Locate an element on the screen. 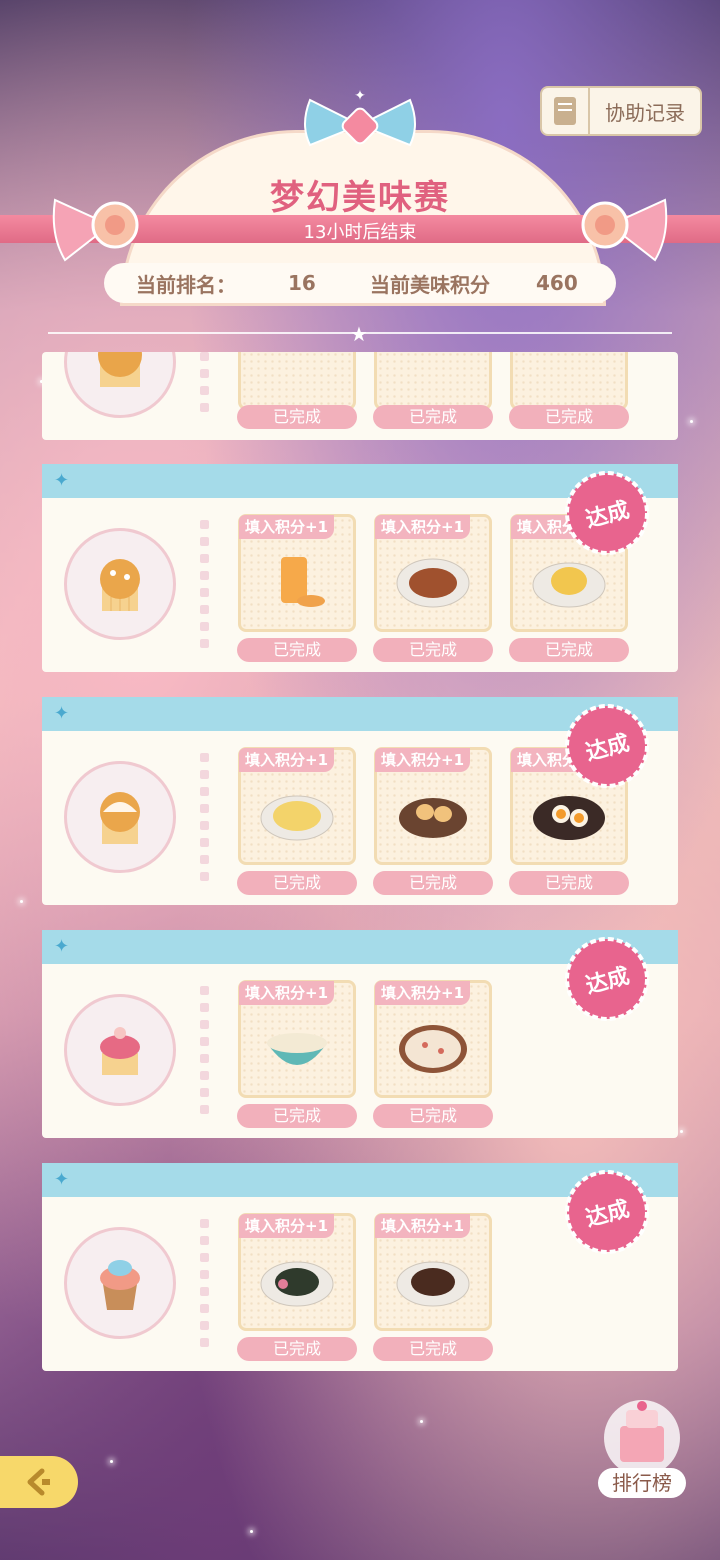 The width and height of the screenshot is (720, 1560). pizza-icon is located at coordinates (433, 1049).